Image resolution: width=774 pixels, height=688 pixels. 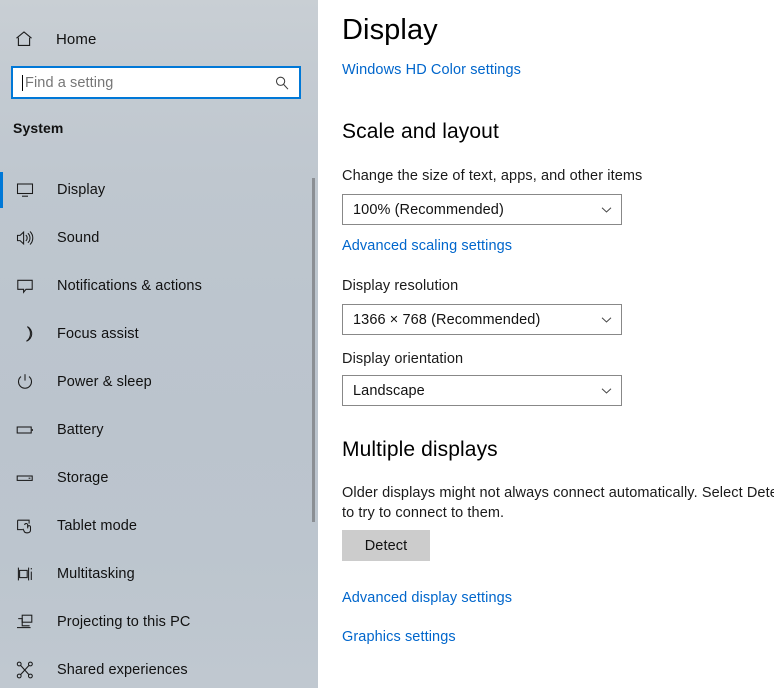 What do you see at coordinates (25, 574) in the screenshot?
I see `multitasking-icon` at bounding box center [25, 574].